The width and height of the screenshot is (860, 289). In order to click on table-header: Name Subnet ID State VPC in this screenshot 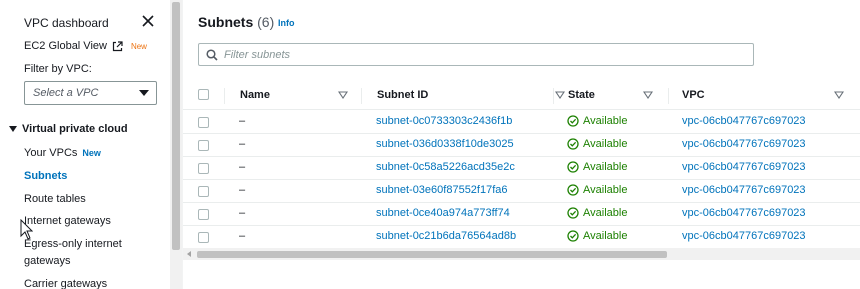, I will do `click(521, 95)`.